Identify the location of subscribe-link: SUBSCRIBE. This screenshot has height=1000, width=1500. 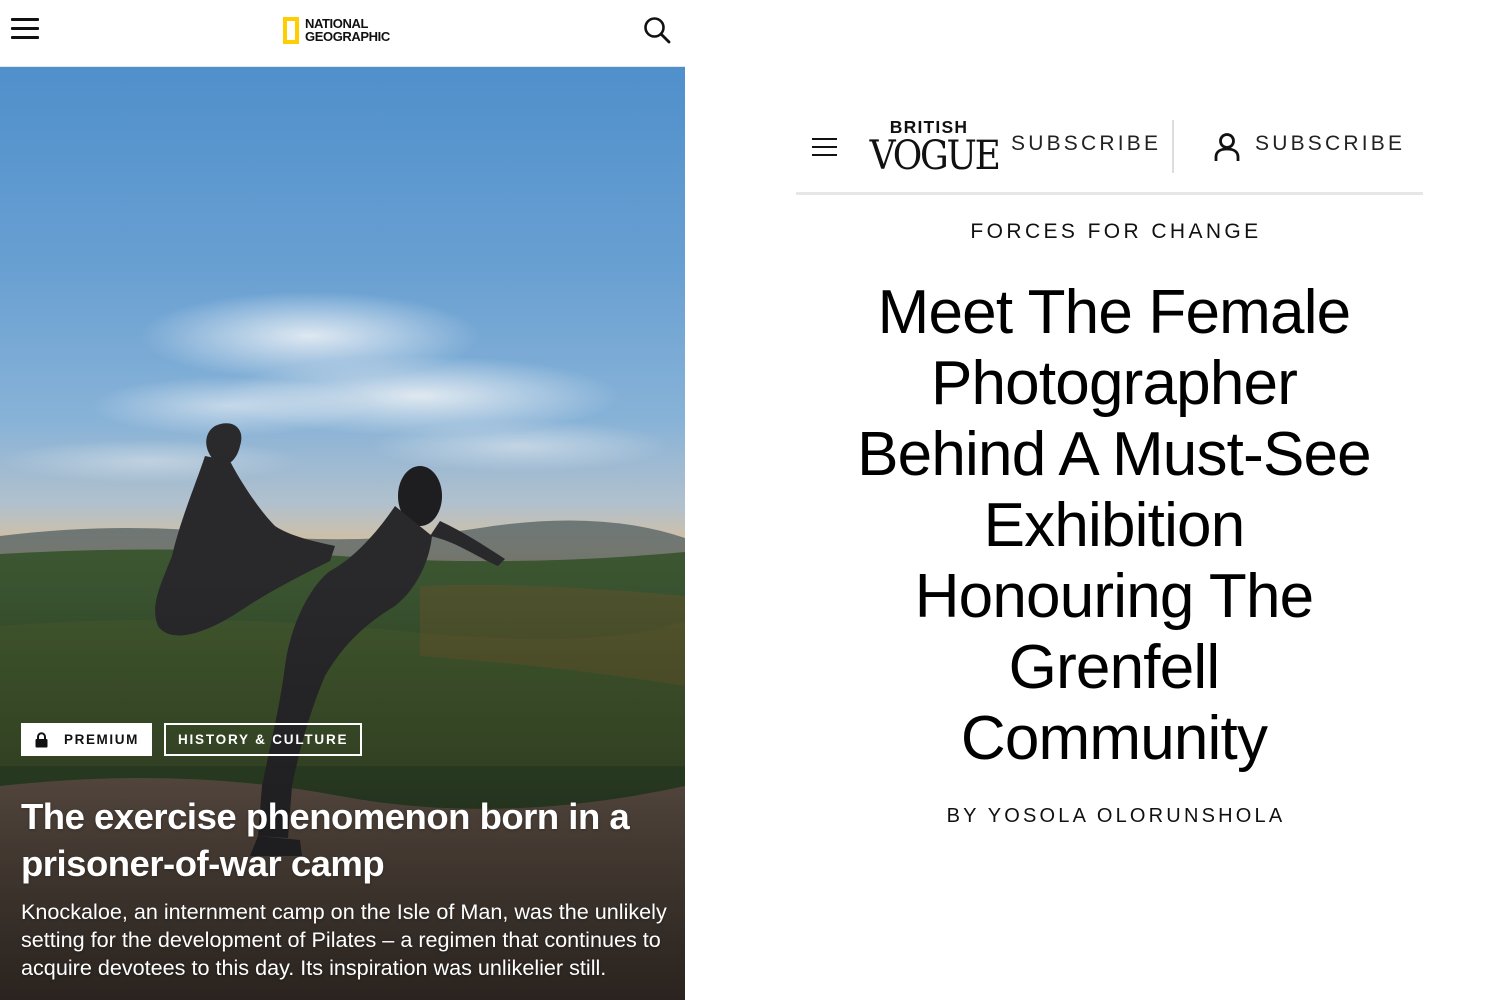
(1086, 144).